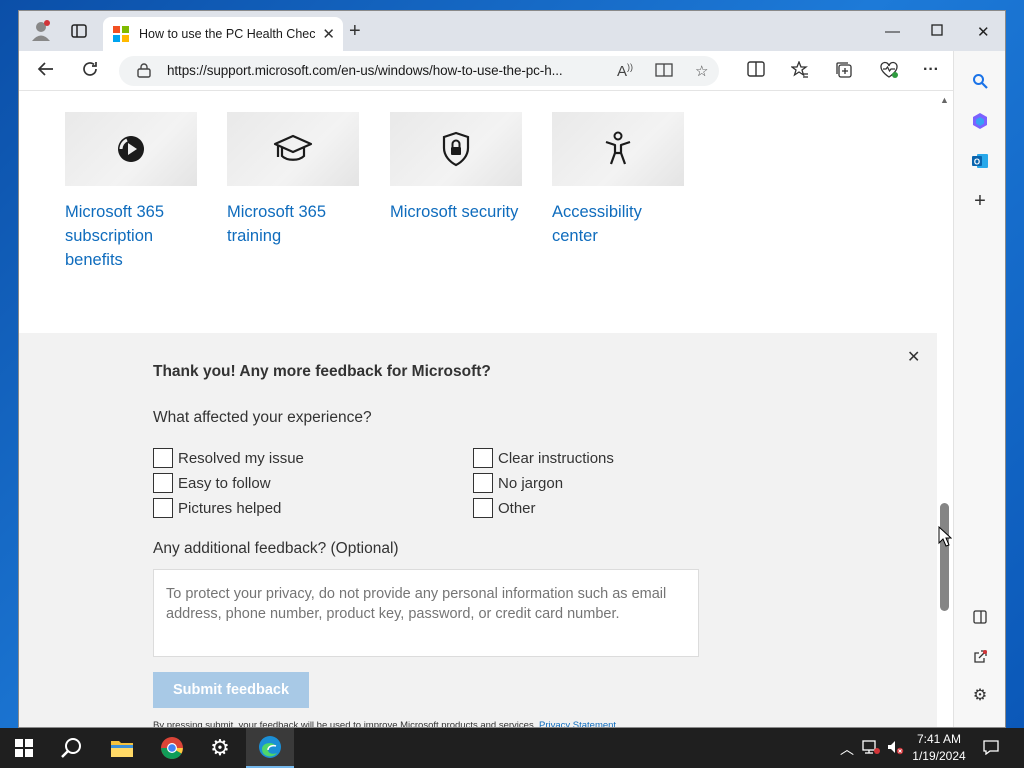 The width and height of the screenshot is (1024, 768). Describe the element at coordinates (618, 224) in the screenshot. I see `card-label: Accessibility center` at that location.